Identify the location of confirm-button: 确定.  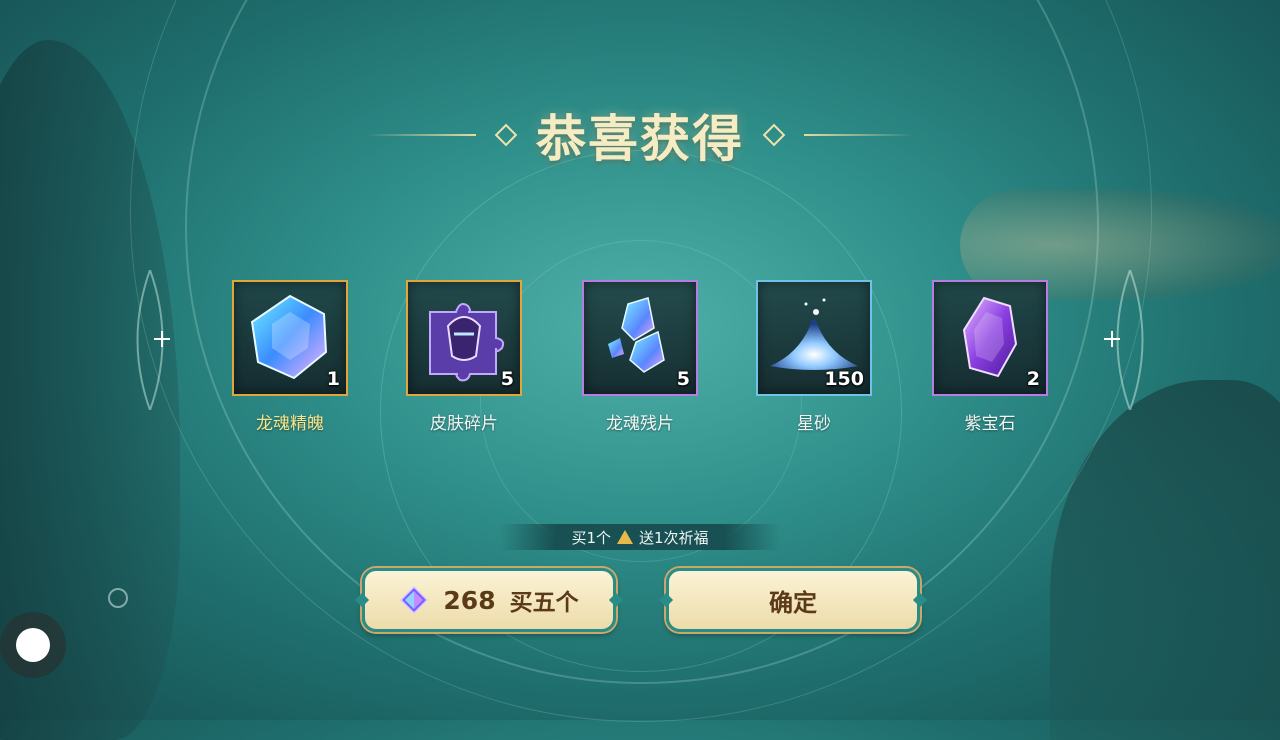
(793, 600).